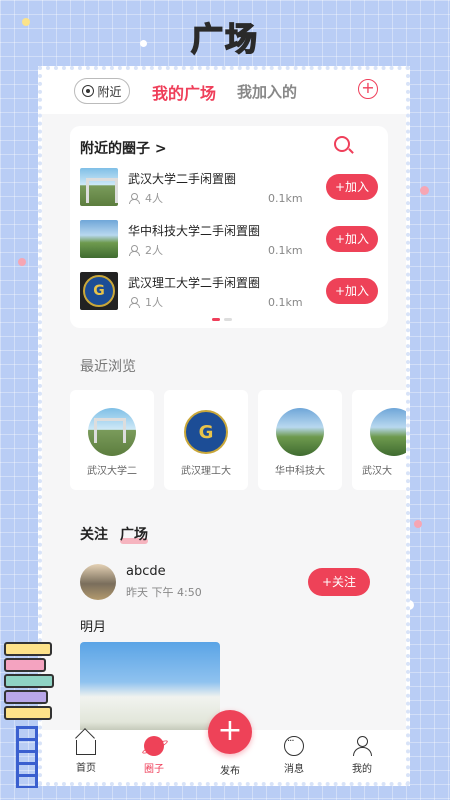 This screenshot has width=450, height=800. Describe the element at coordinates (230, 732) in the screenshot. I see `publish-button: +` at that location.